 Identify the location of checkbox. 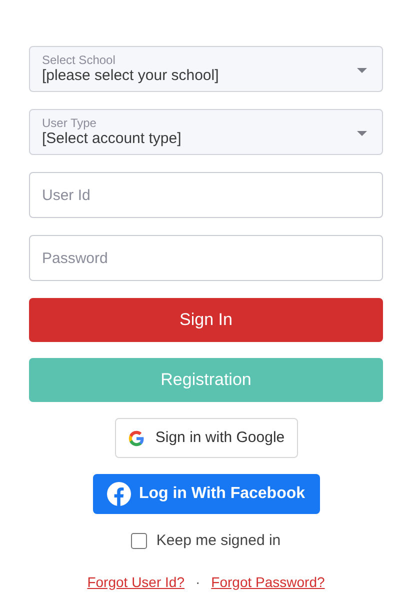
(139, 541).